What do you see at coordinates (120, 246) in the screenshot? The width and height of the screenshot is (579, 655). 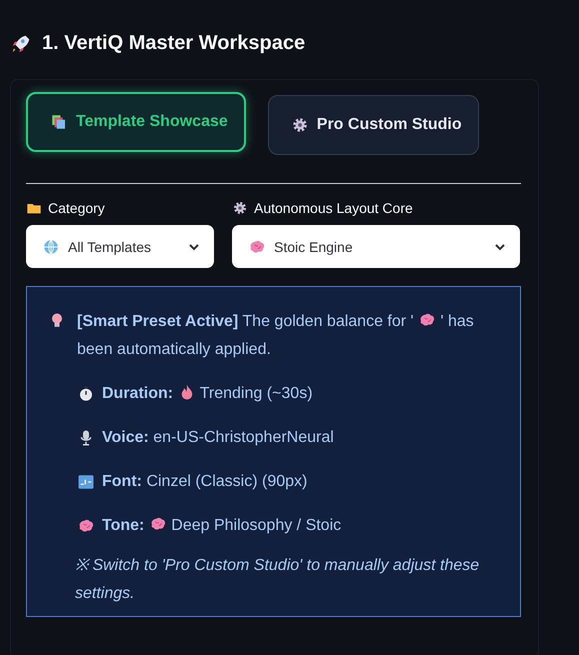 I see `select-field: All Templates` at bounding box center [120, 246].